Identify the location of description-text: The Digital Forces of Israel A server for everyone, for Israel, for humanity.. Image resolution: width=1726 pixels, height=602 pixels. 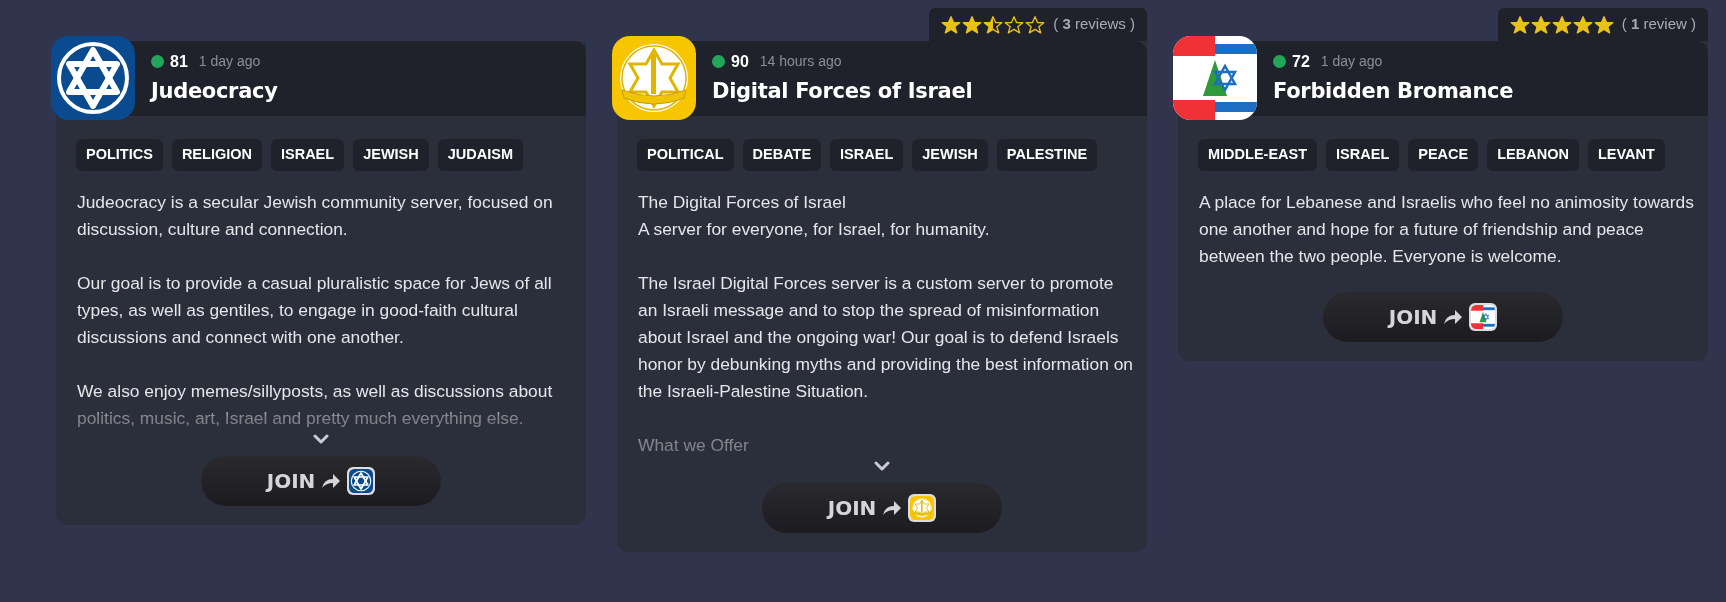
(814, 216).